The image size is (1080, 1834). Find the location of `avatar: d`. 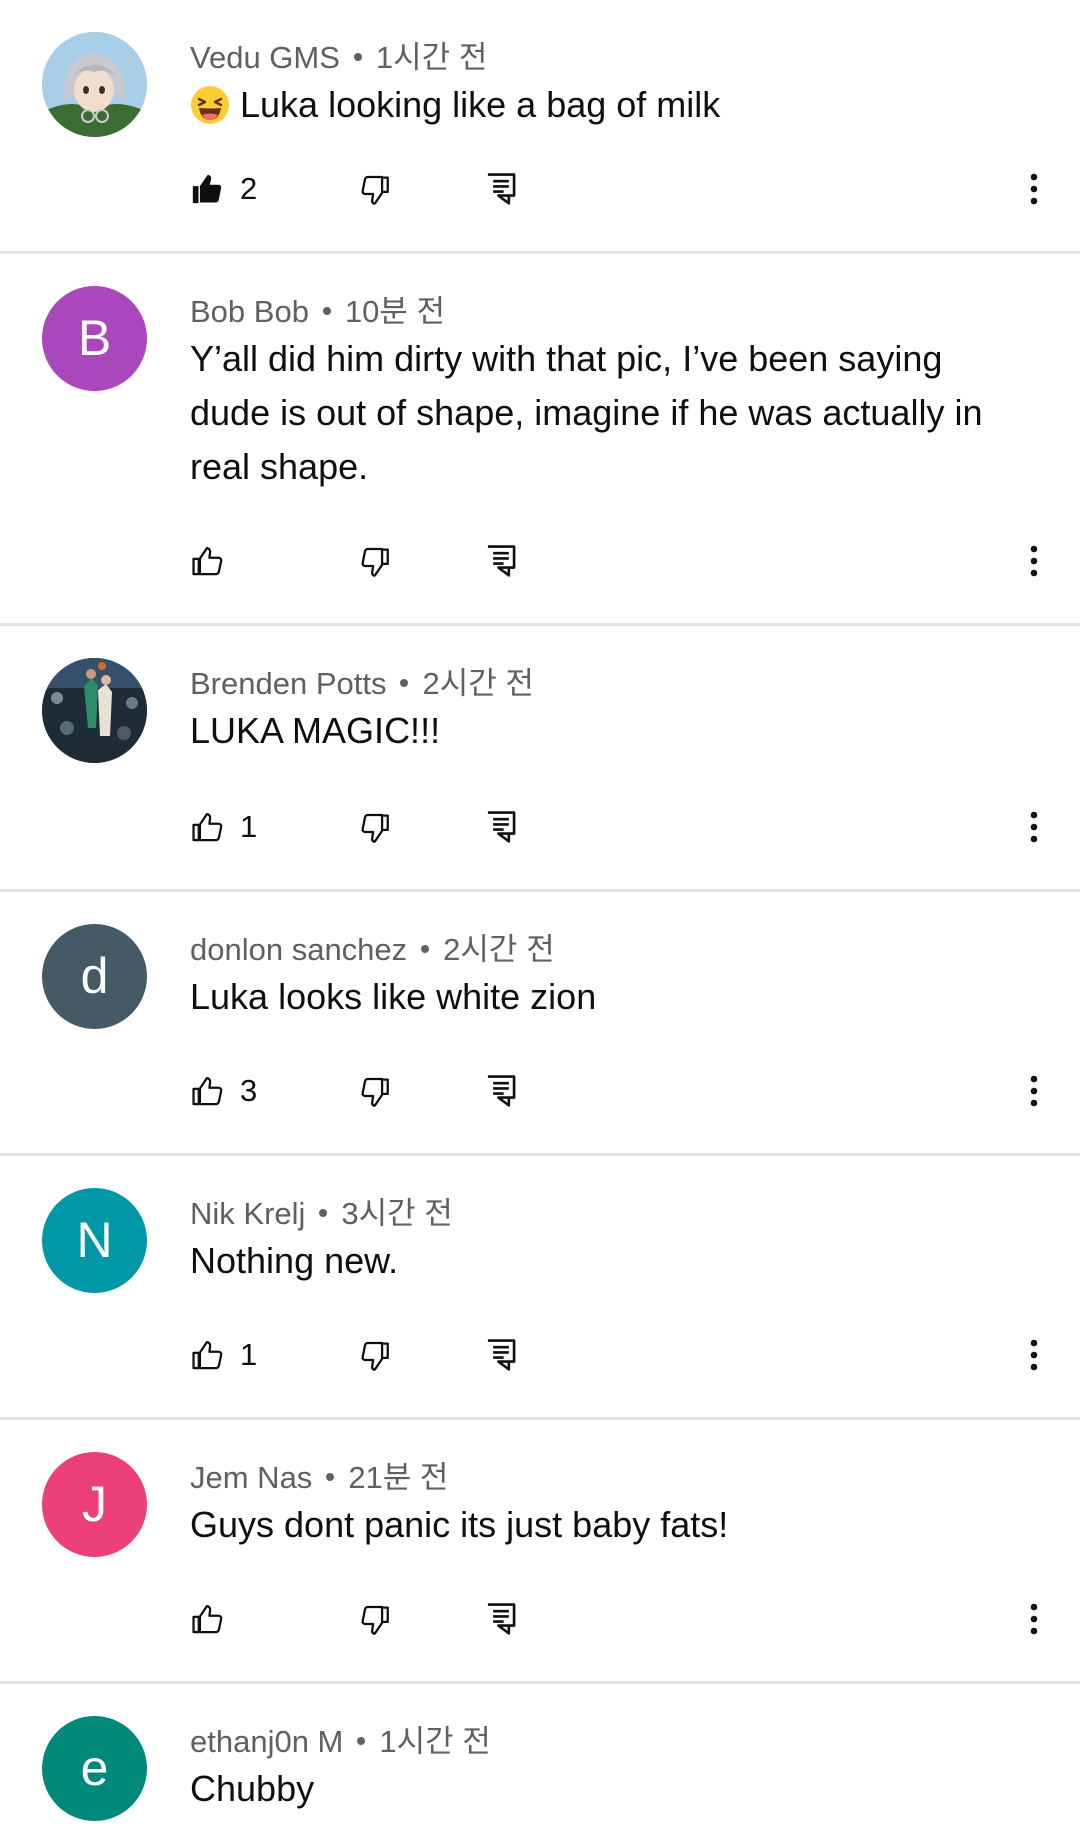

avatar: d is located at coordinates (94, 976).